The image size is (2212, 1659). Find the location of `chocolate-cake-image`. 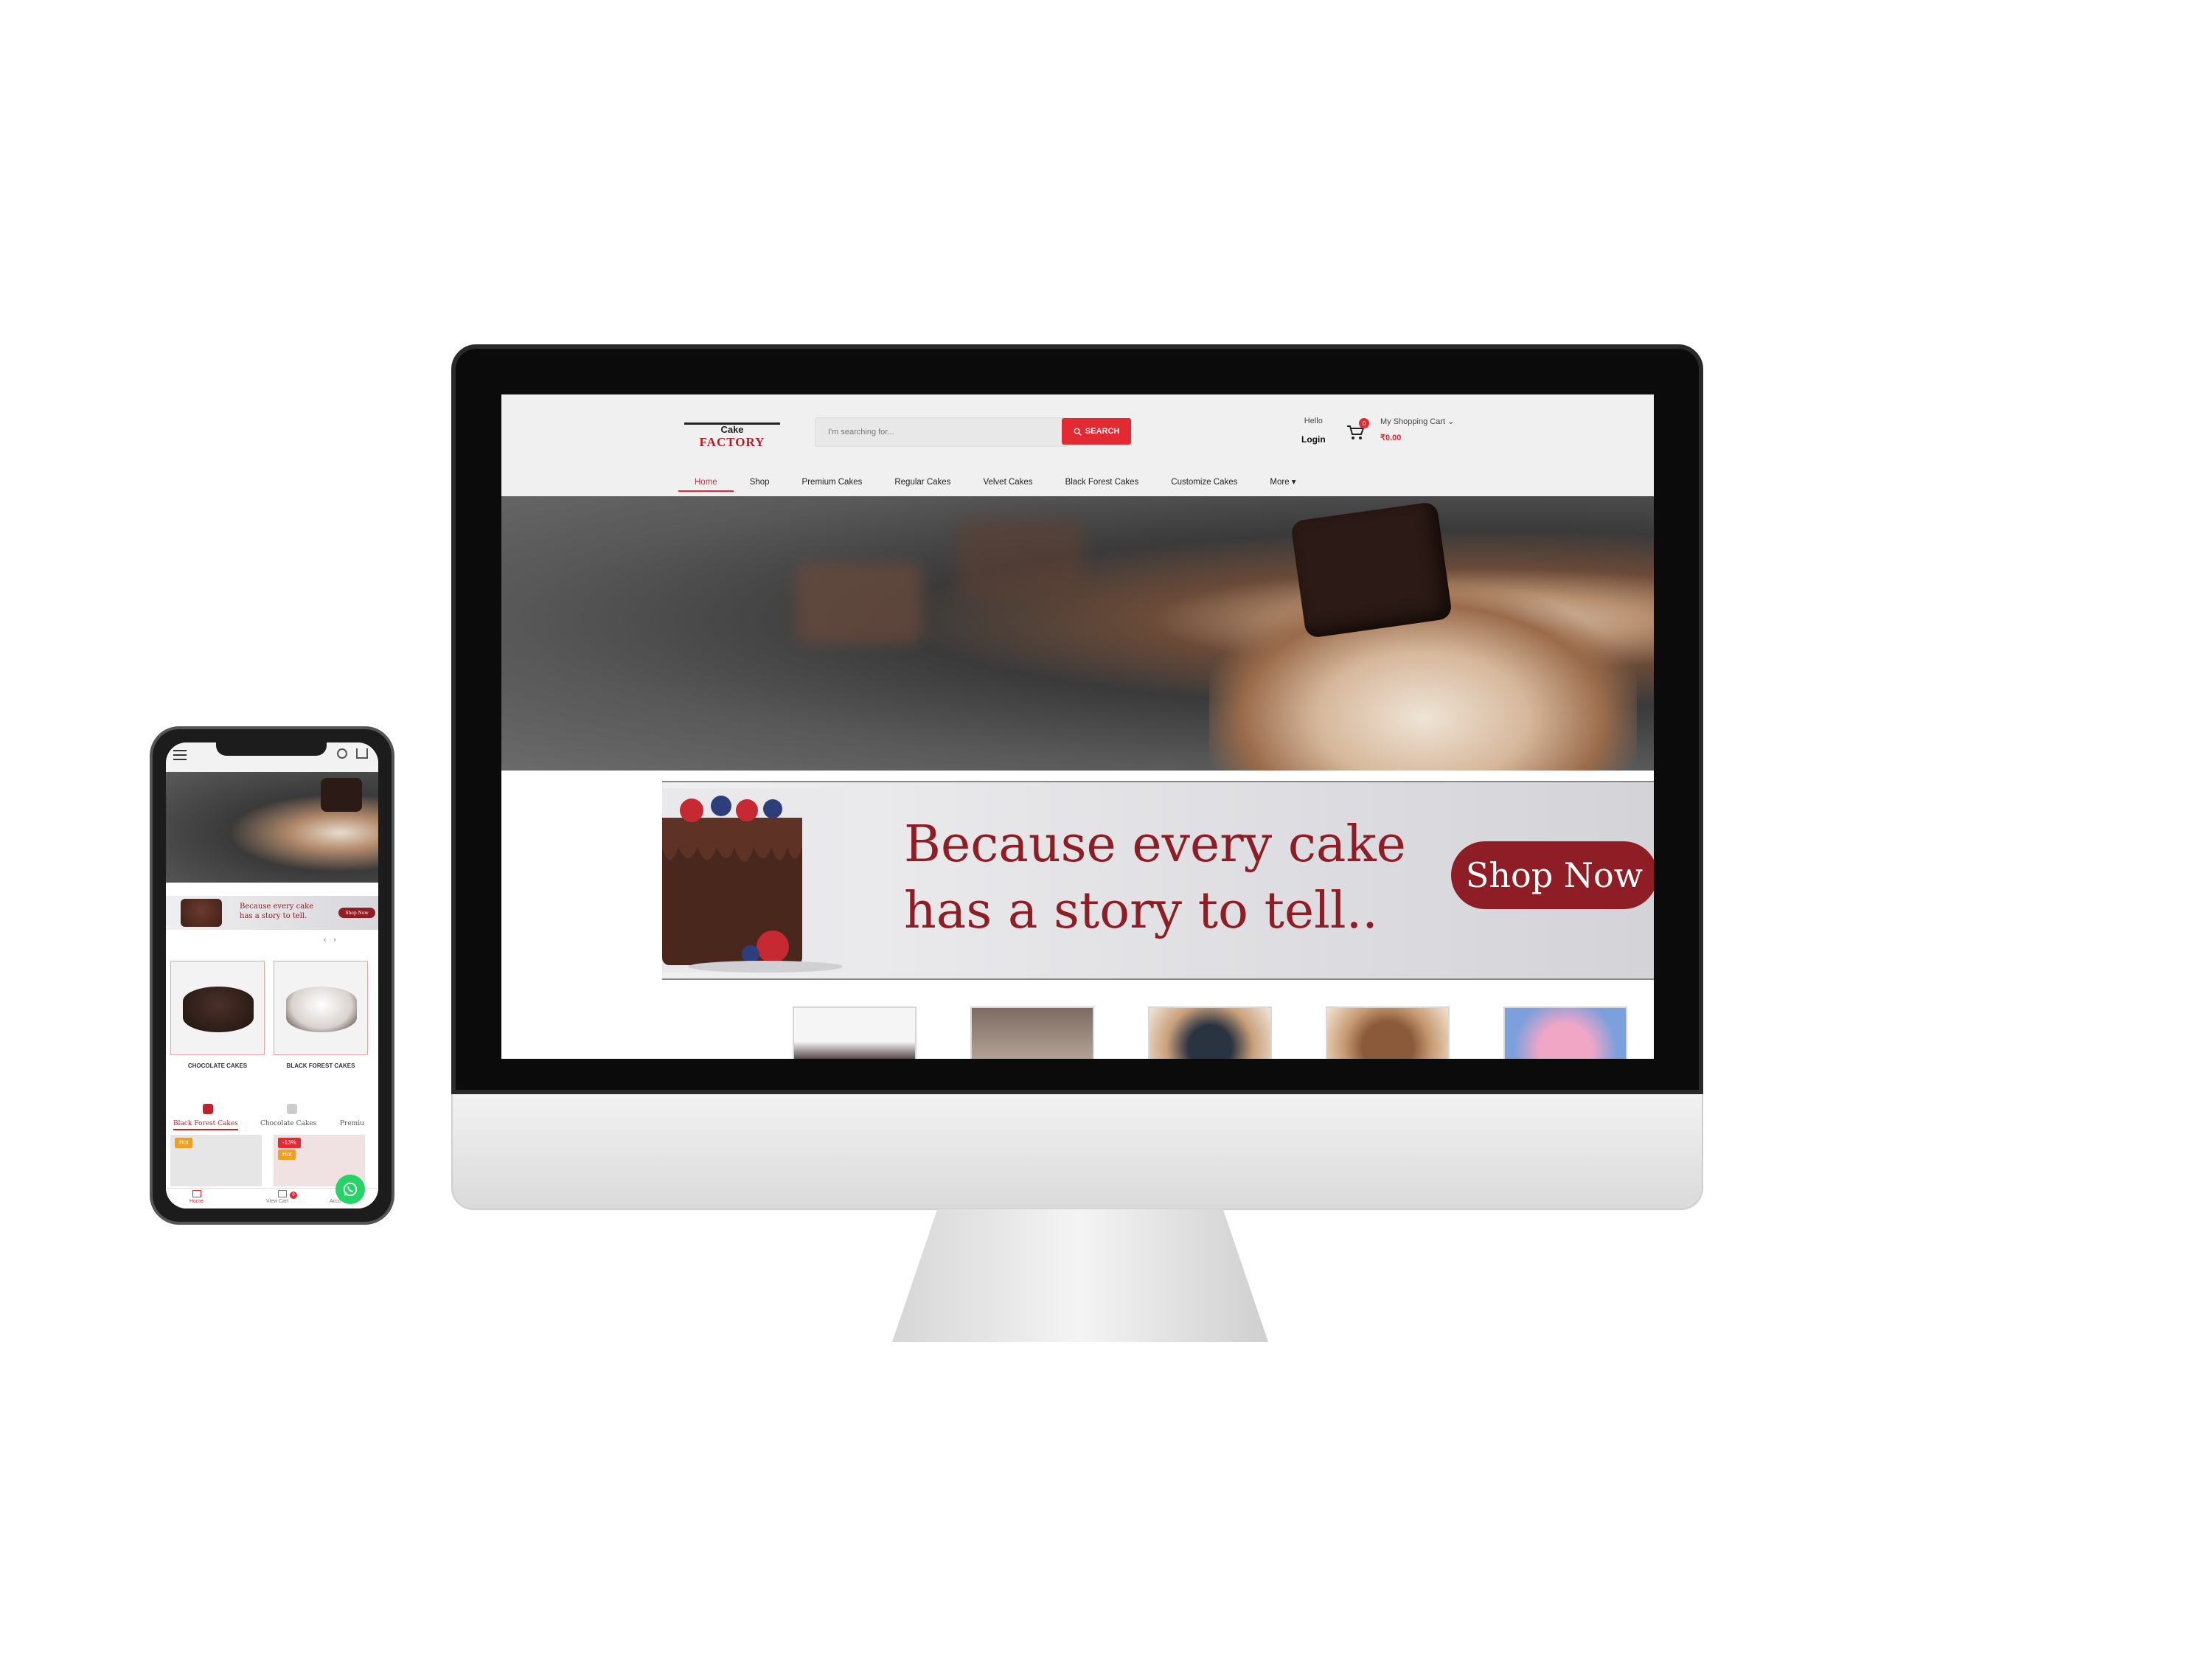

chocolate-cake-image is located at coordinates (218, 1009).